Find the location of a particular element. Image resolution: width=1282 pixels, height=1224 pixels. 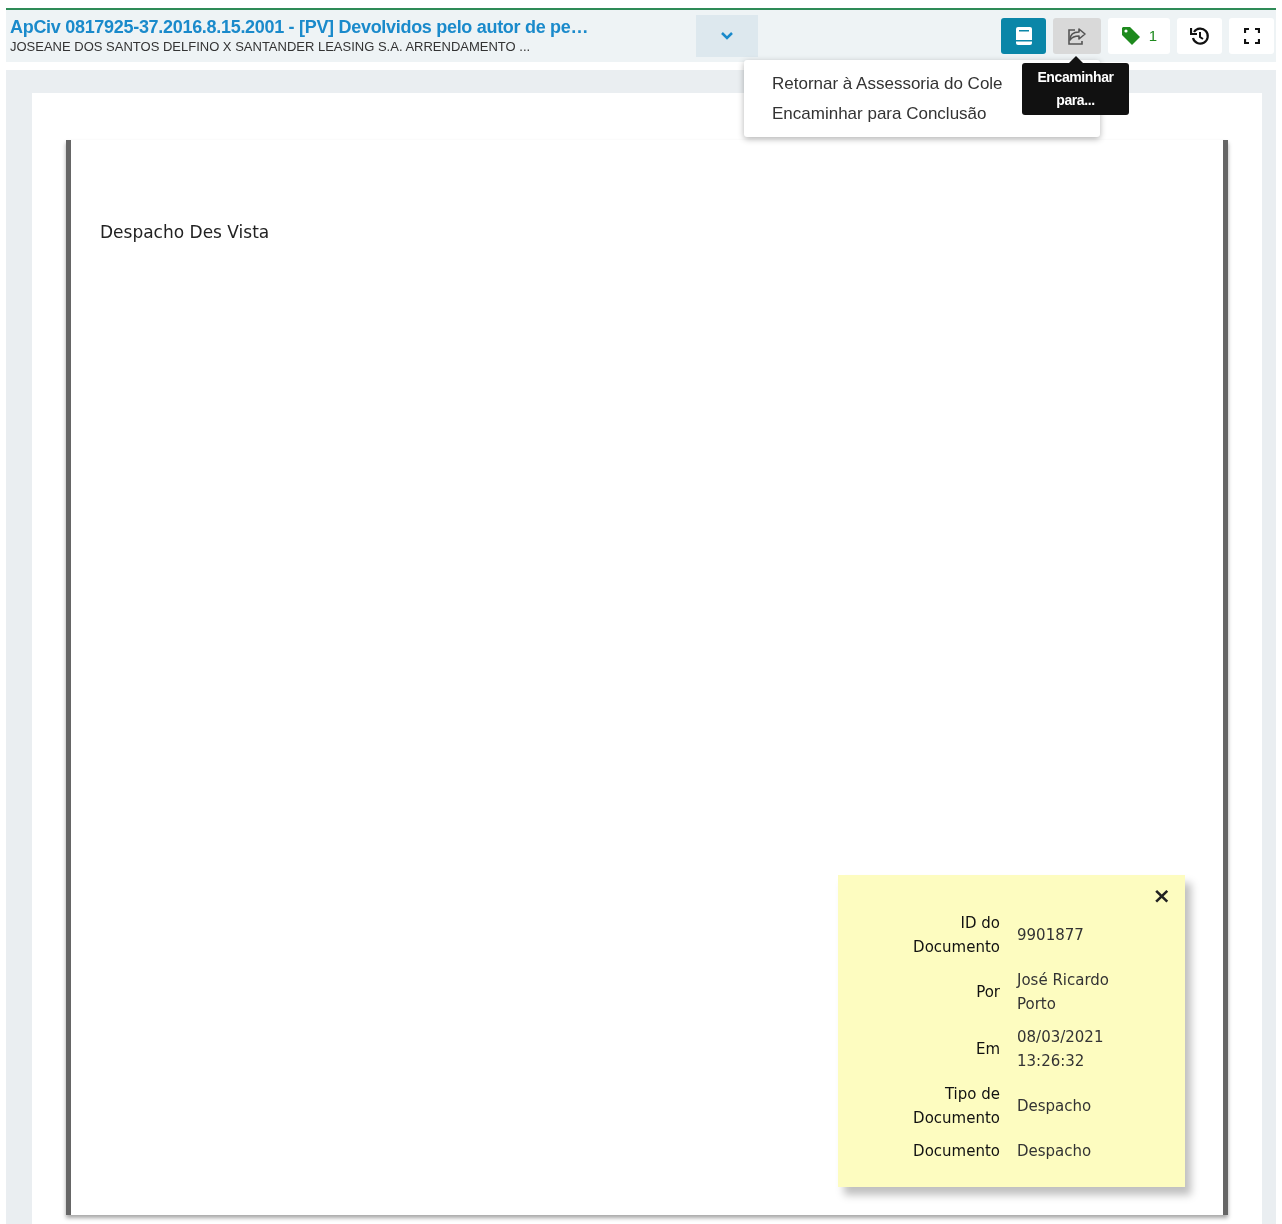

tag-button: 1 is located at coordinates (1139, 36).